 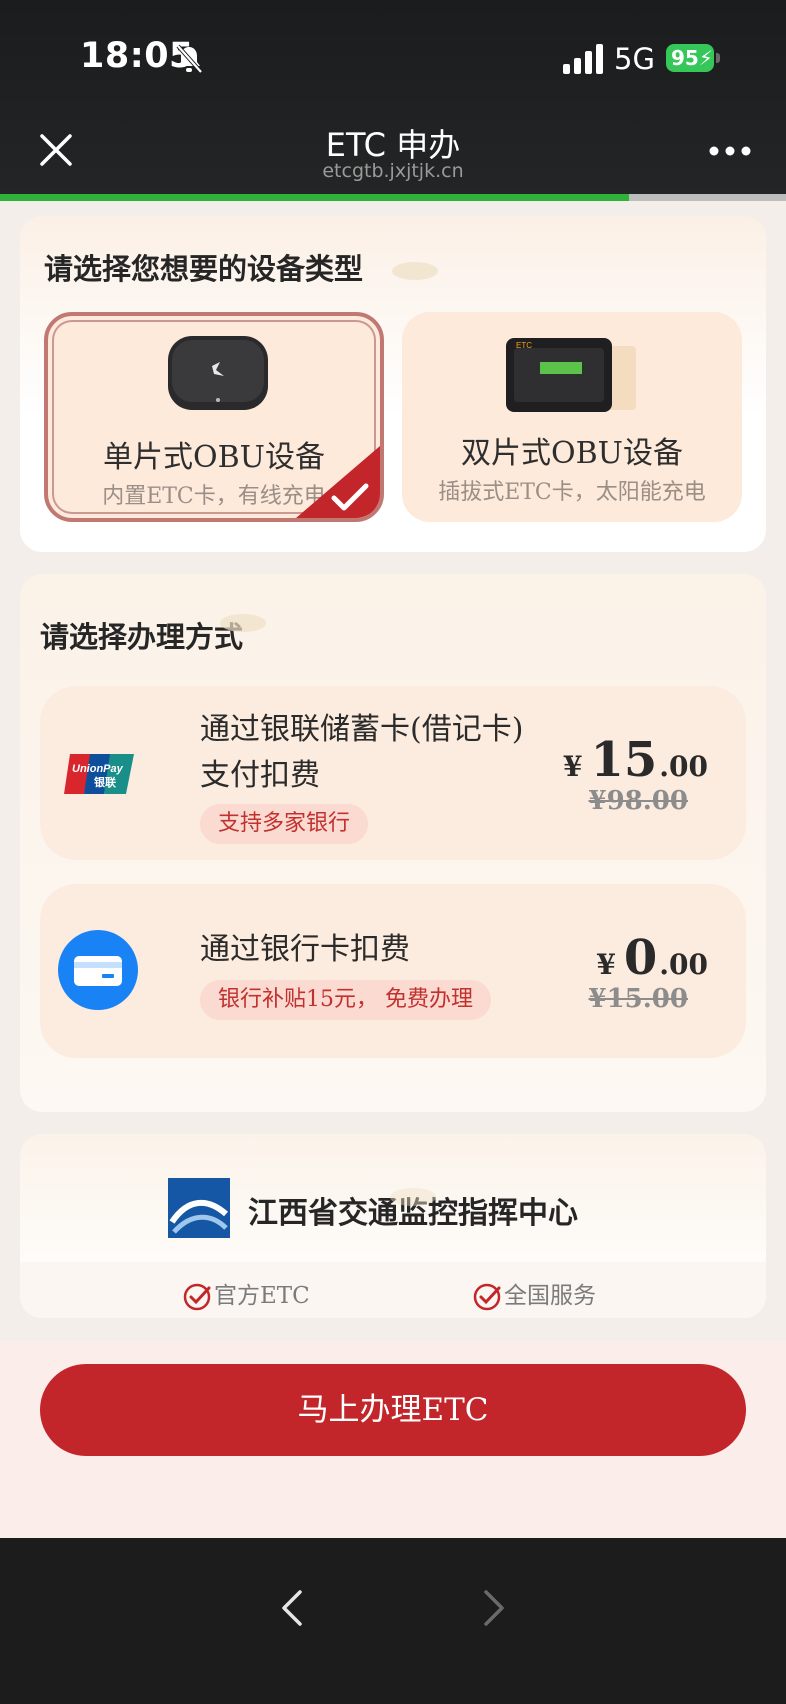 What do you see at coordinates (262, 1296) in the screenshot?
I see `badge-label: 官方ETC` at bounding box center [262, 1296].